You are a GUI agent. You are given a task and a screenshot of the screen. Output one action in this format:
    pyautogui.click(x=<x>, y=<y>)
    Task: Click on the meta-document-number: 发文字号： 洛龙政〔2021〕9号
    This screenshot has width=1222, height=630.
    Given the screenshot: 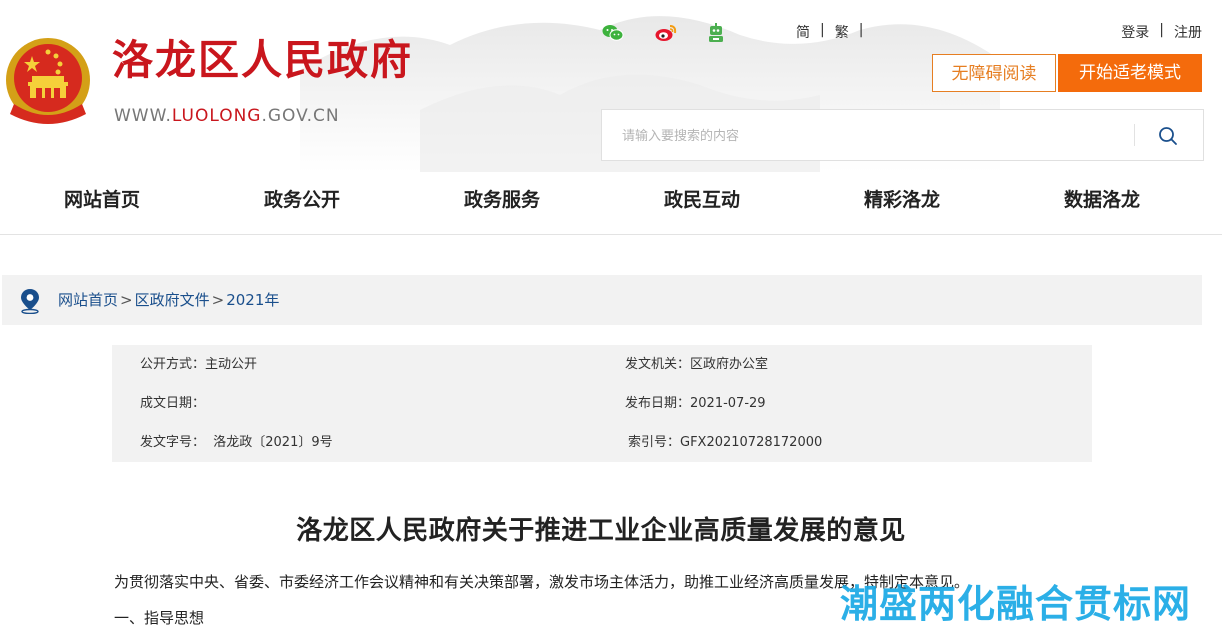 What is the action you would take?
    pyautogui.click(x=236, y=442)
    